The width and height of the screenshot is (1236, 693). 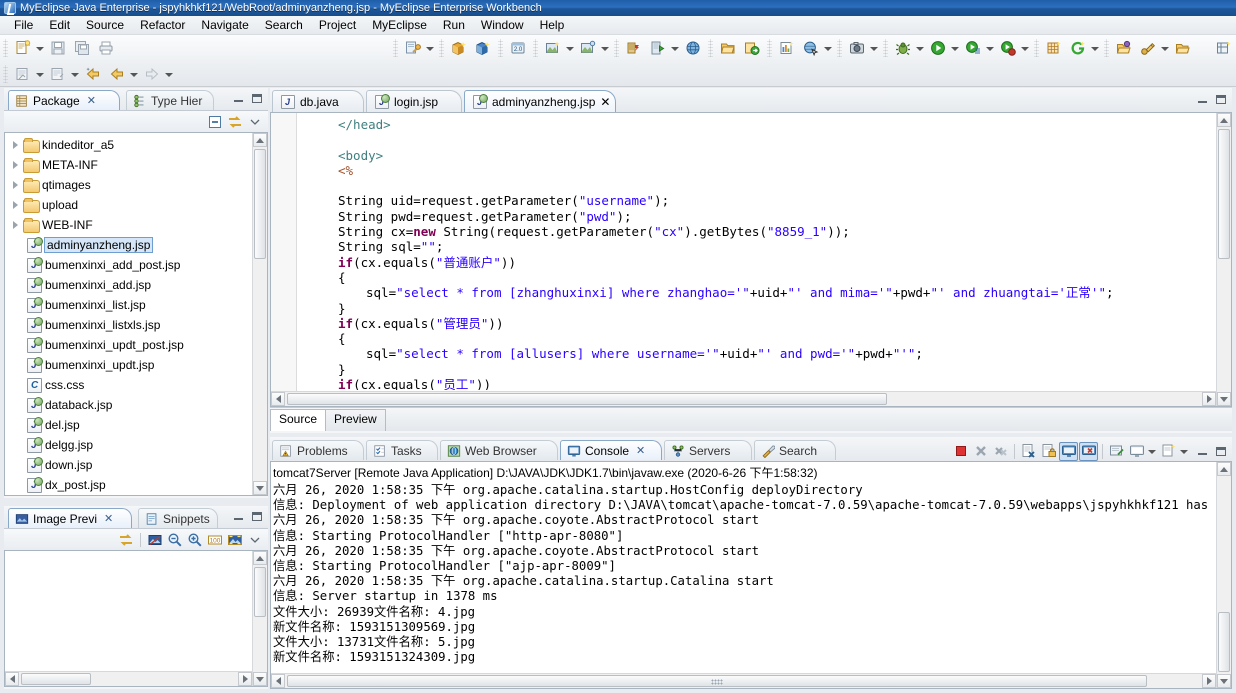 I want to click on menu-edit: Edit, so click(x=59, y=25).